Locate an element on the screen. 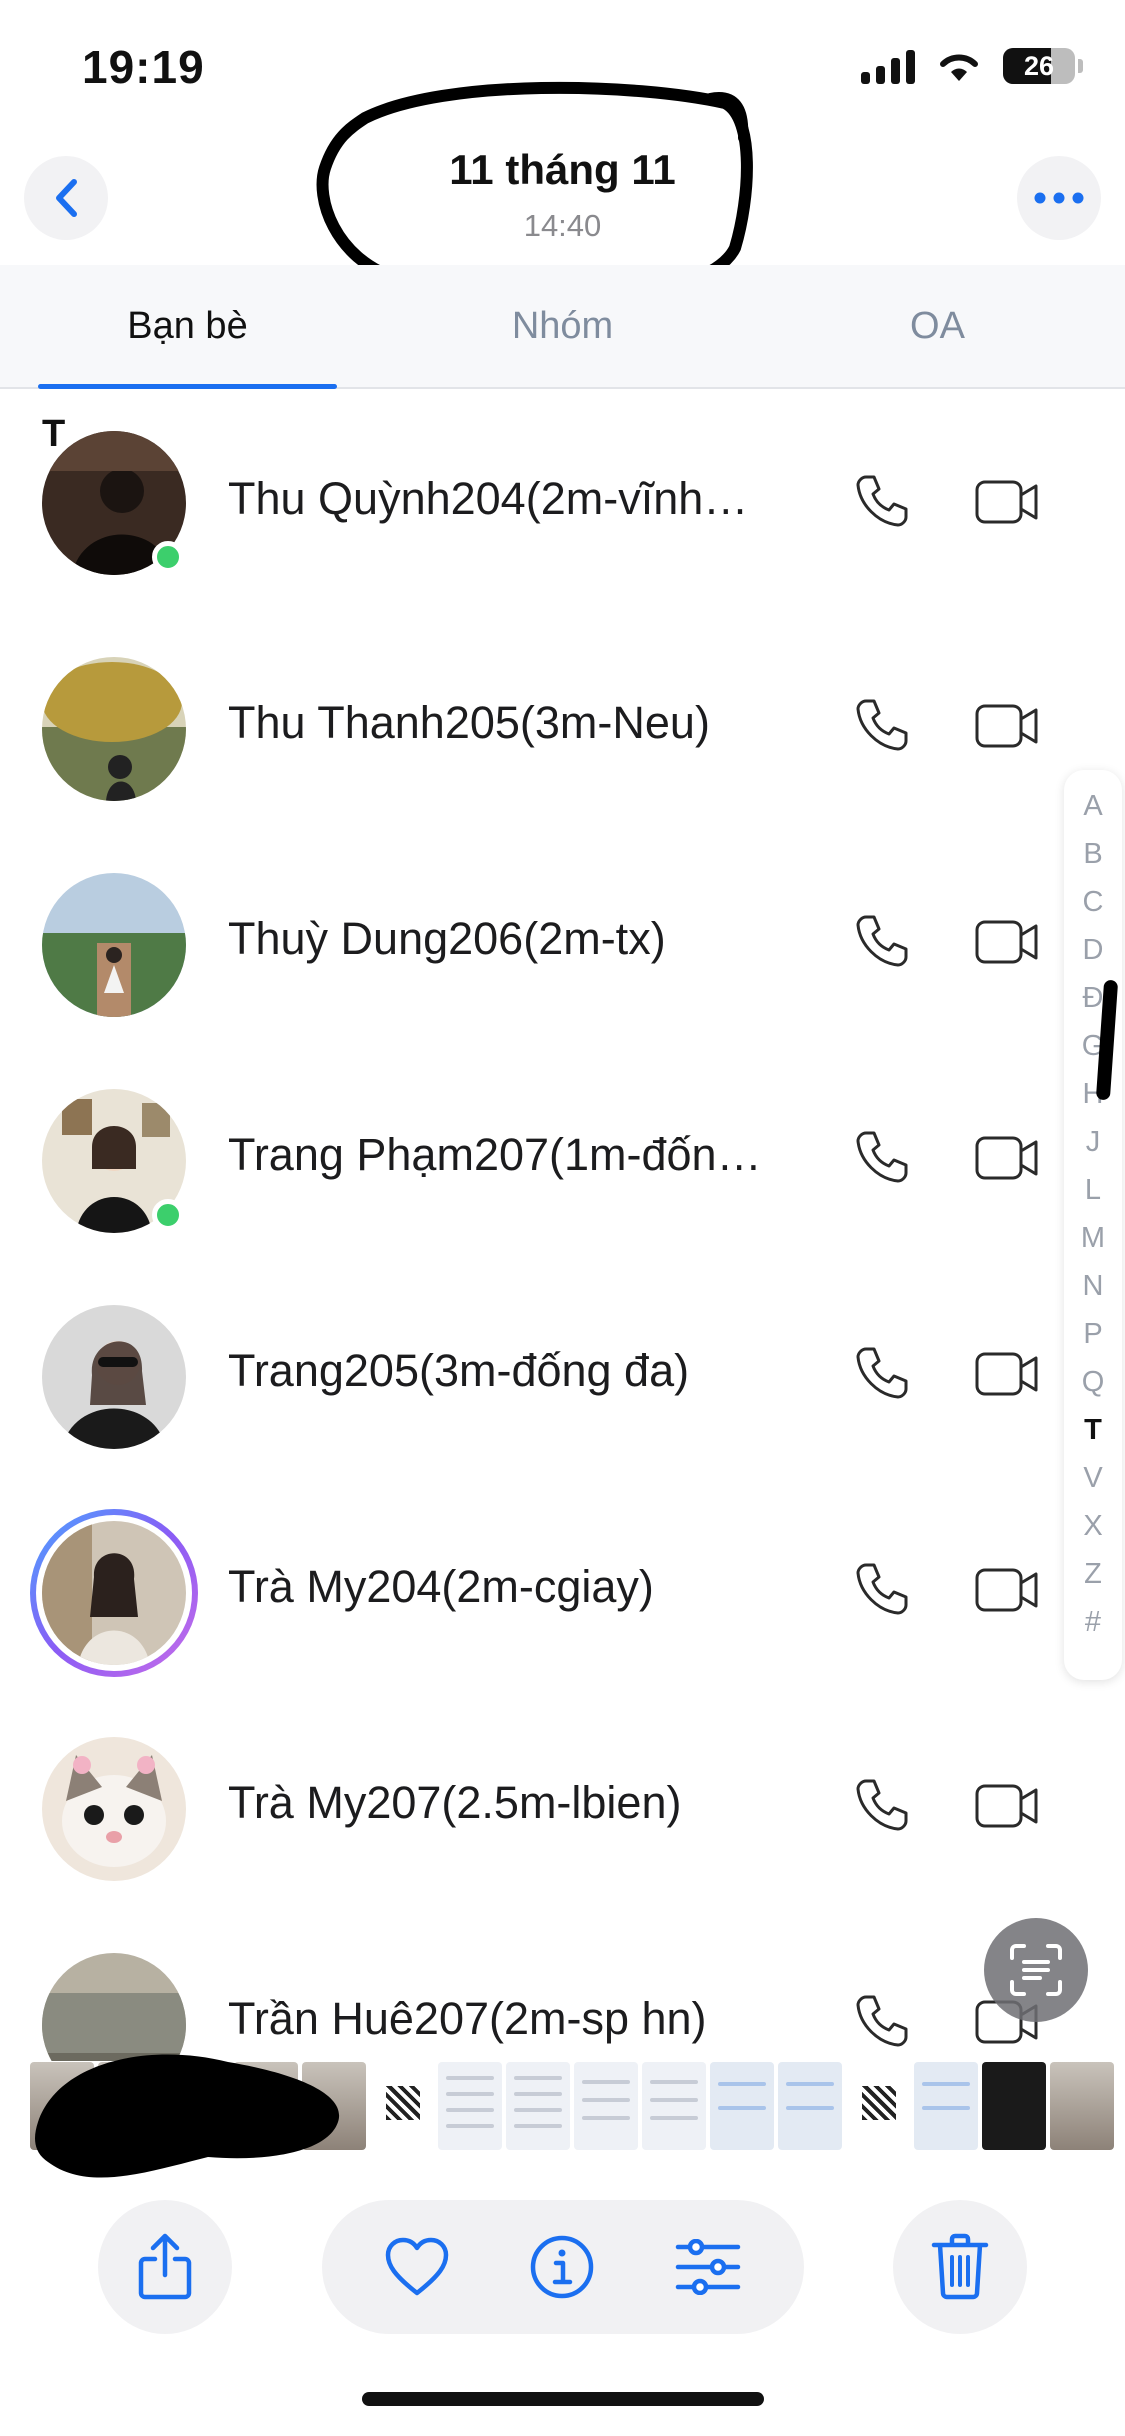 The height and width of the screenshot is (2436, 1125). alphabet-letter: B is located at coordinates (1093, 854).